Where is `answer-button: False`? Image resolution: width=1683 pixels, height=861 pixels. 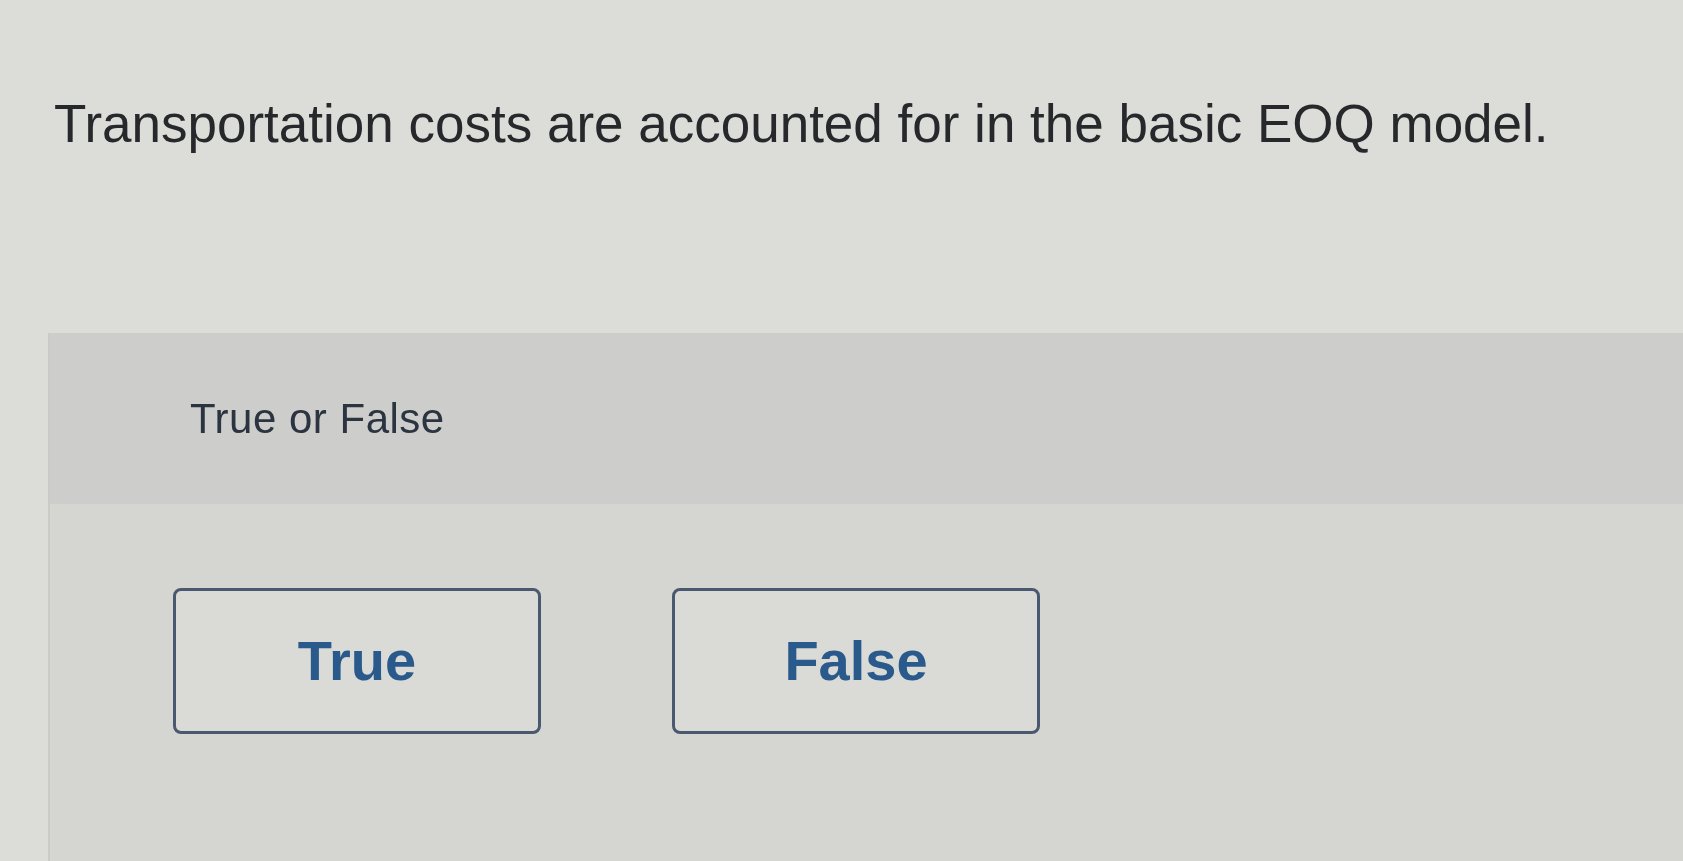
answer-button: False is located at coordinates (856, 661).